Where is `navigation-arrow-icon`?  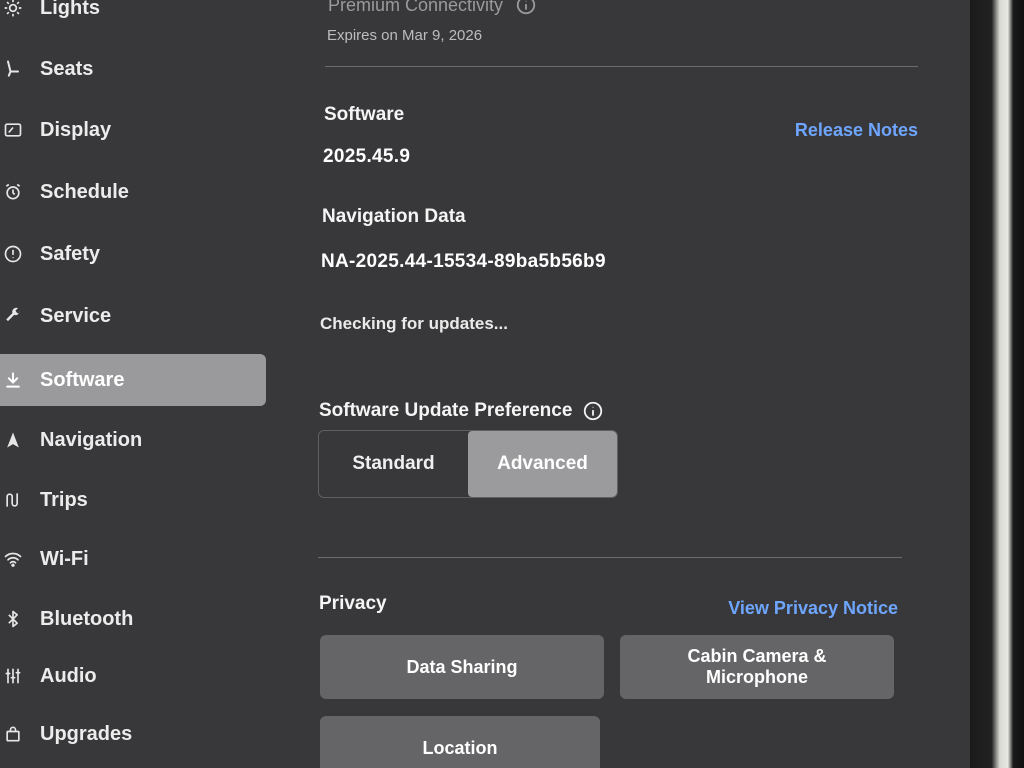
navigation-arrow-icon is located at coordinates (13, 440).